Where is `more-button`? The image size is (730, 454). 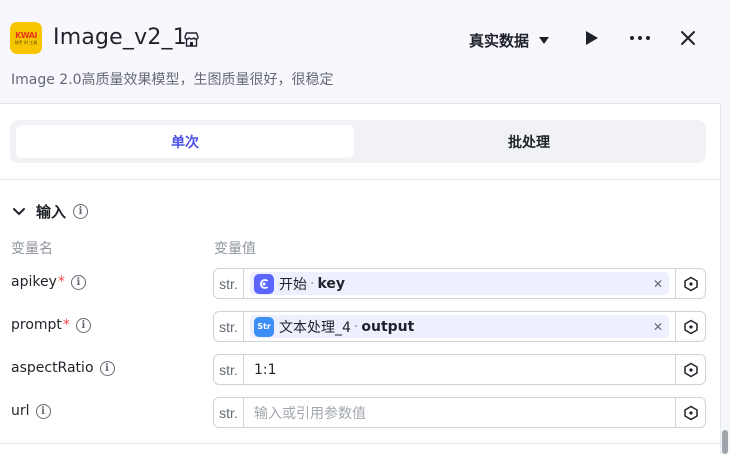 more-button is located at coordinates (640, 38).